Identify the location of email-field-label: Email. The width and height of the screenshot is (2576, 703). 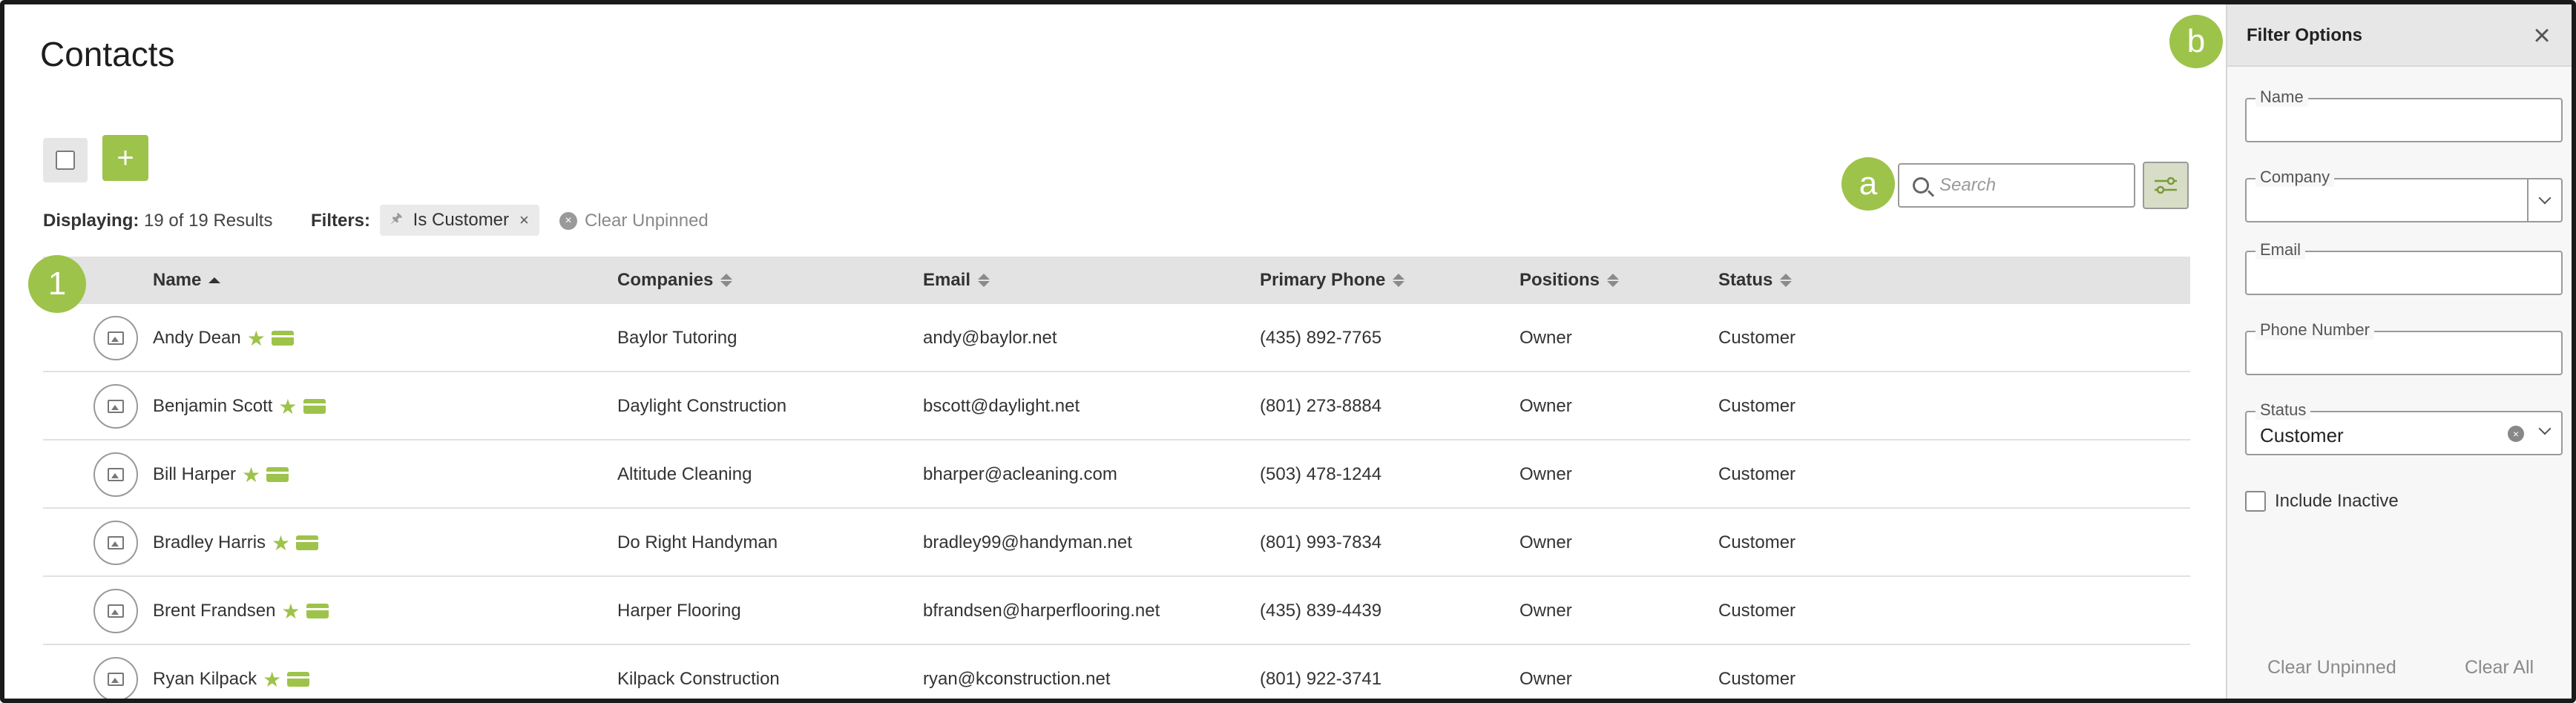
(2280, 250).